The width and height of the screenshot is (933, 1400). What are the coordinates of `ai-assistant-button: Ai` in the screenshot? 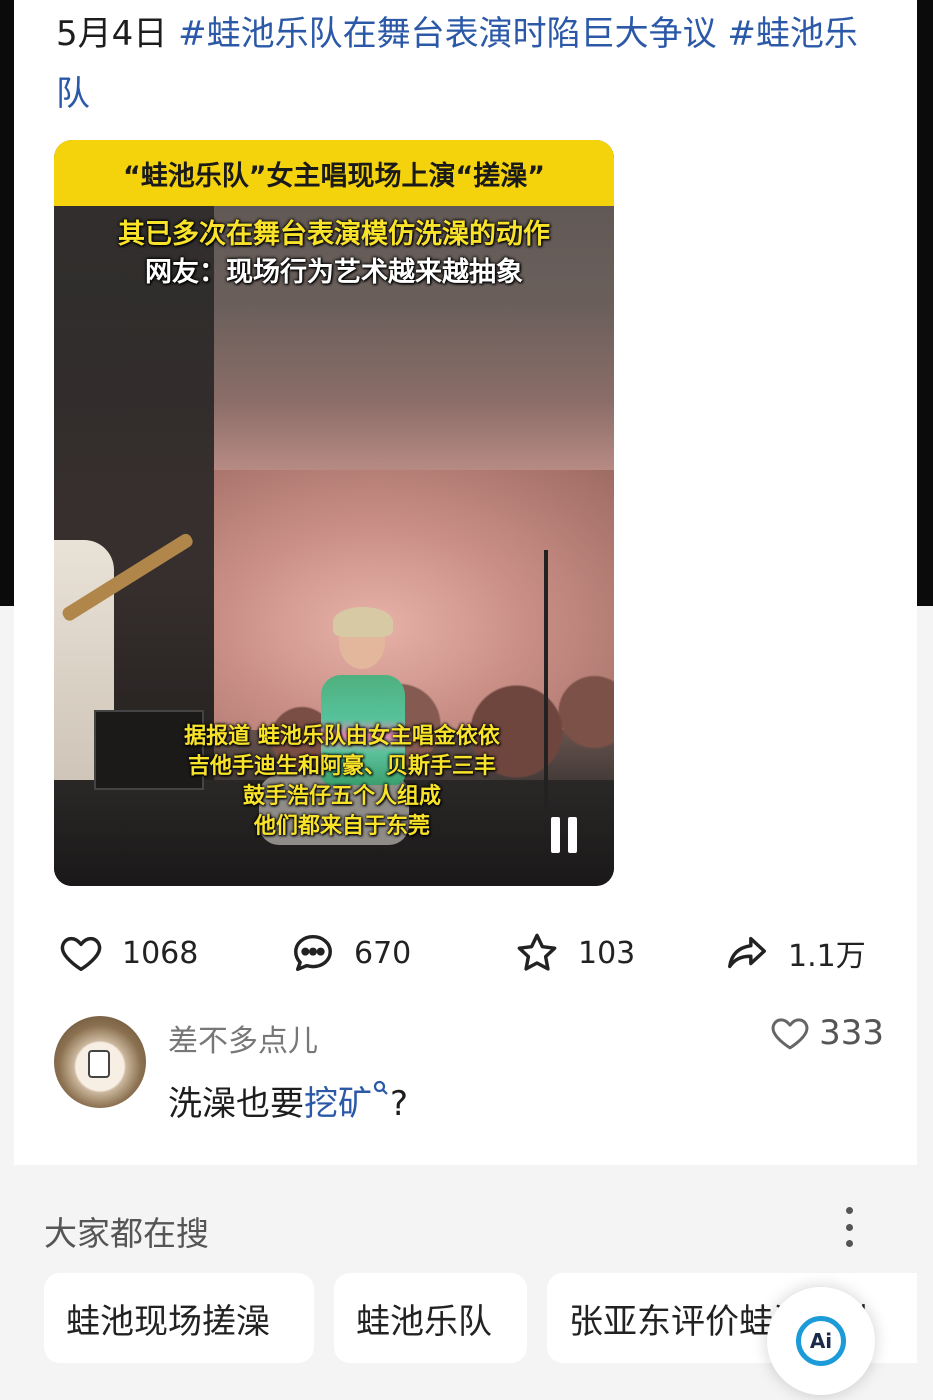 It's located at (821, 1341).